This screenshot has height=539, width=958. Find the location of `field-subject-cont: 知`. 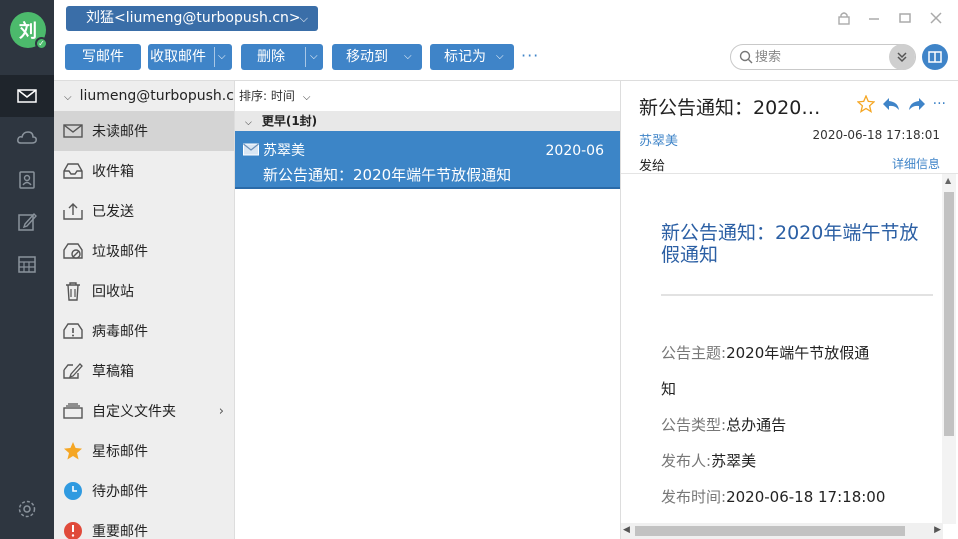

field-subject-cont: 知 is located at coordinates (669, 389).